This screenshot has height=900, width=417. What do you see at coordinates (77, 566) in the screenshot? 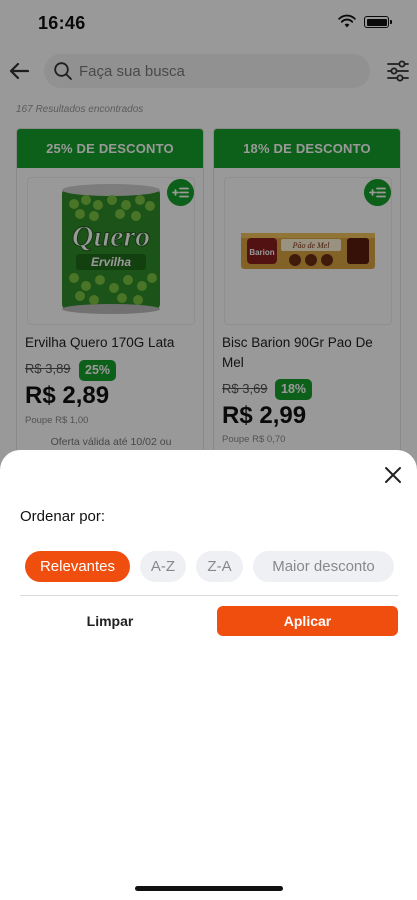
I see `sort-option-relevantes: Relevantes` at bounding box center [77, 566].